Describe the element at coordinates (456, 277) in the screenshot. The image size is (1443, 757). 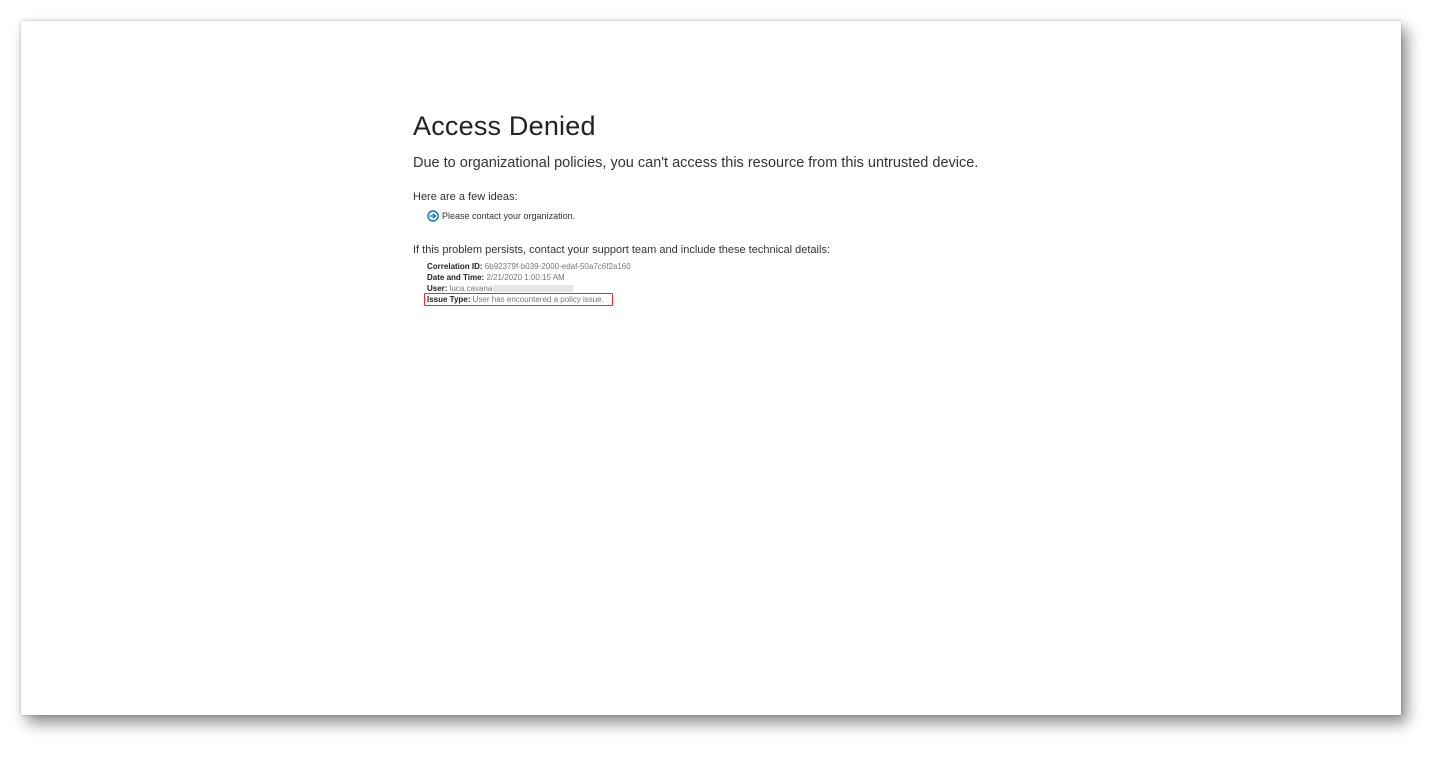
I see `date-time-label: Date and Time:` at that location.